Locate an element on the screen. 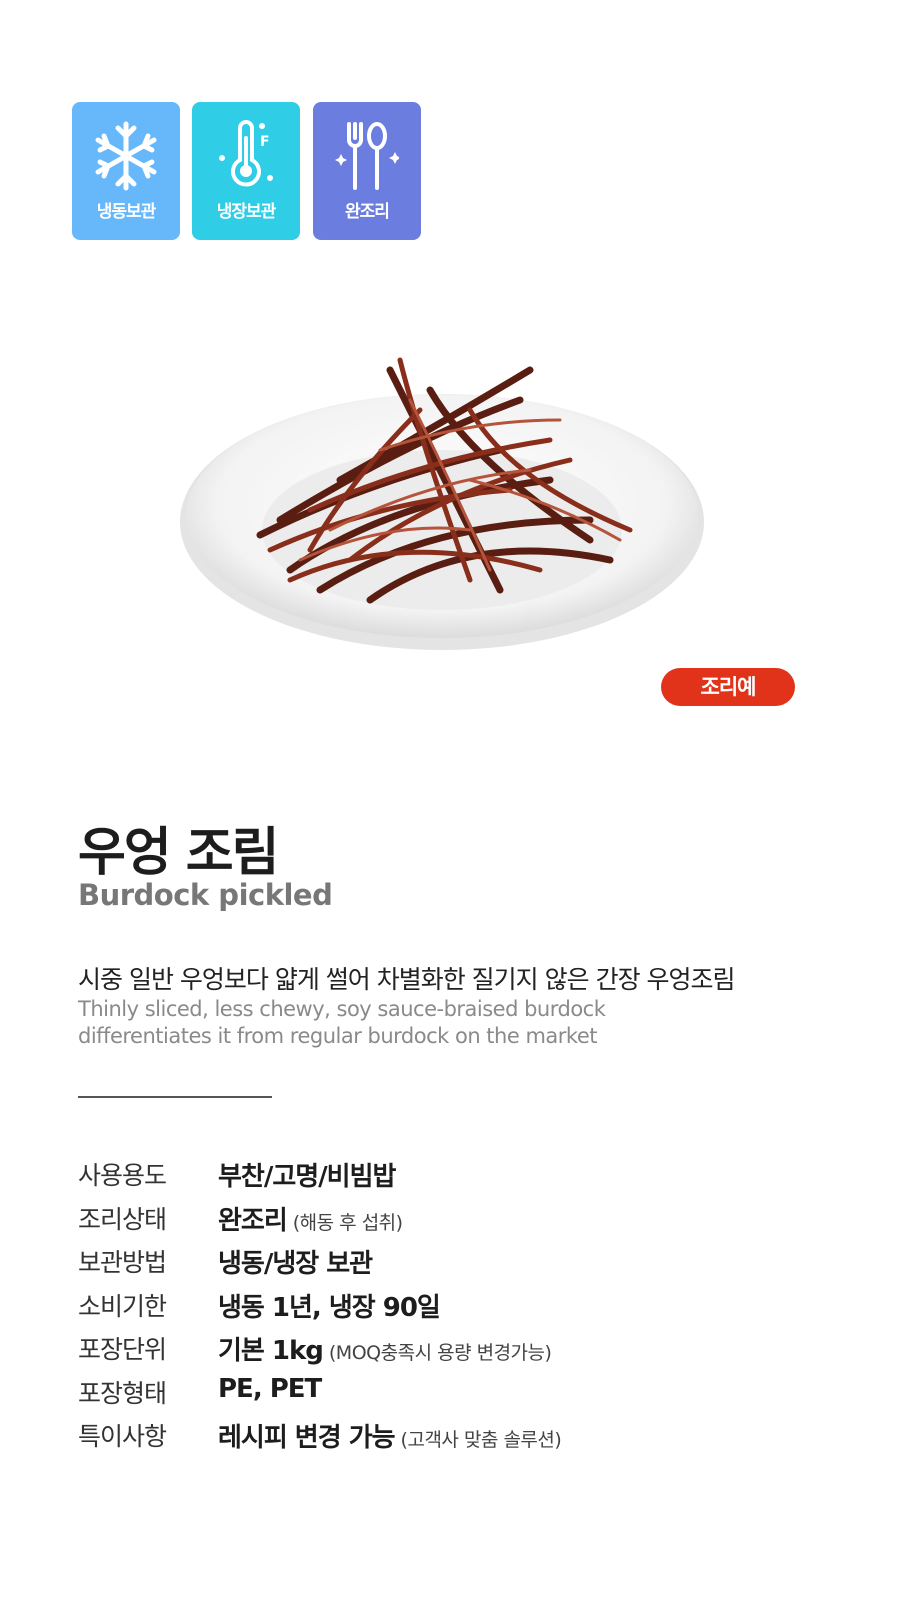 The height and width of the screenshot is (1599, 900). spec-key: 포장단위 is located at coordinates (122, 1349).